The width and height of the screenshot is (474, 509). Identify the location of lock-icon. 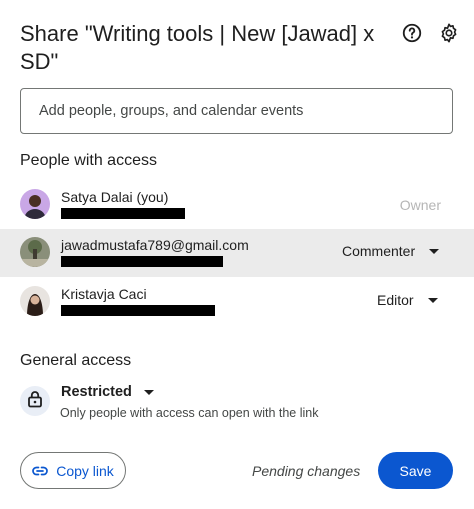
(35, 401).